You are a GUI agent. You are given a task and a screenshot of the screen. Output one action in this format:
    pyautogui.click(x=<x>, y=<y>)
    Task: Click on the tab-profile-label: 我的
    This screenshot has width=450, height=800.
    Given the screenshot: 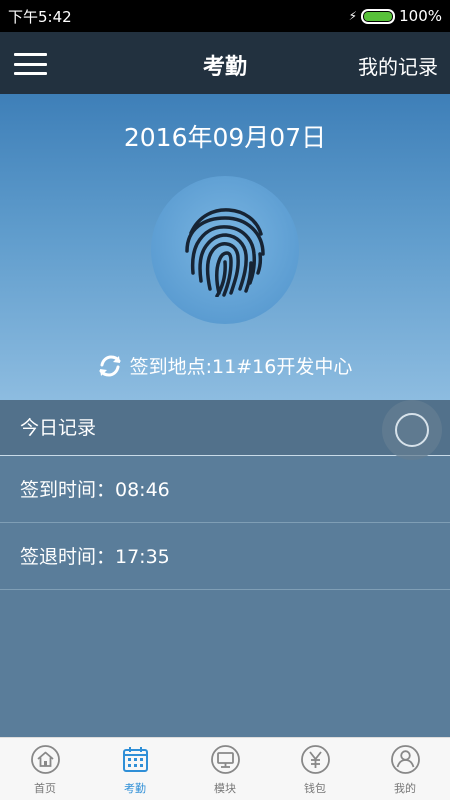 What is the action you would take?
    pyautogui.click(x=405, y=788)
    